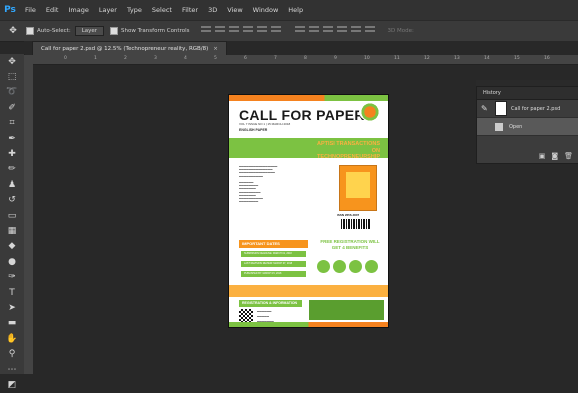 The height and width of the screenshot is (393, 578). What do you see at coordinates (547, 58) in the screenshot?
I see `ruler-tick-label: 16` at bounding box center [547, 58].